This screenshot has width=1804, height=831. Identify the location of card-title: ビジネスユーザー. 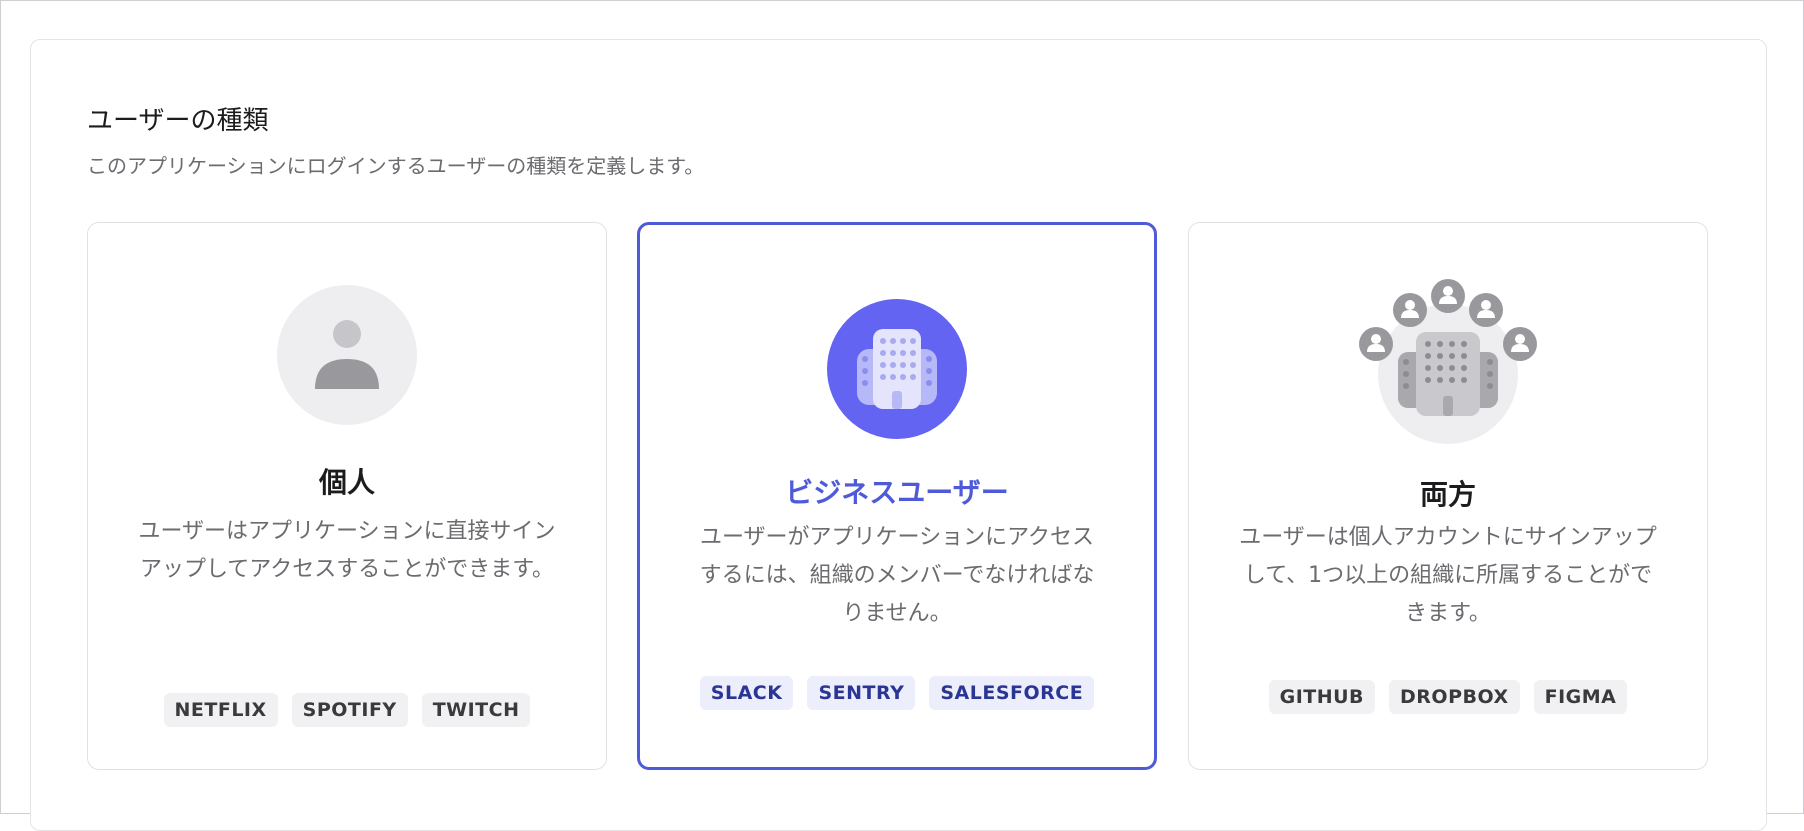
(897, 492).